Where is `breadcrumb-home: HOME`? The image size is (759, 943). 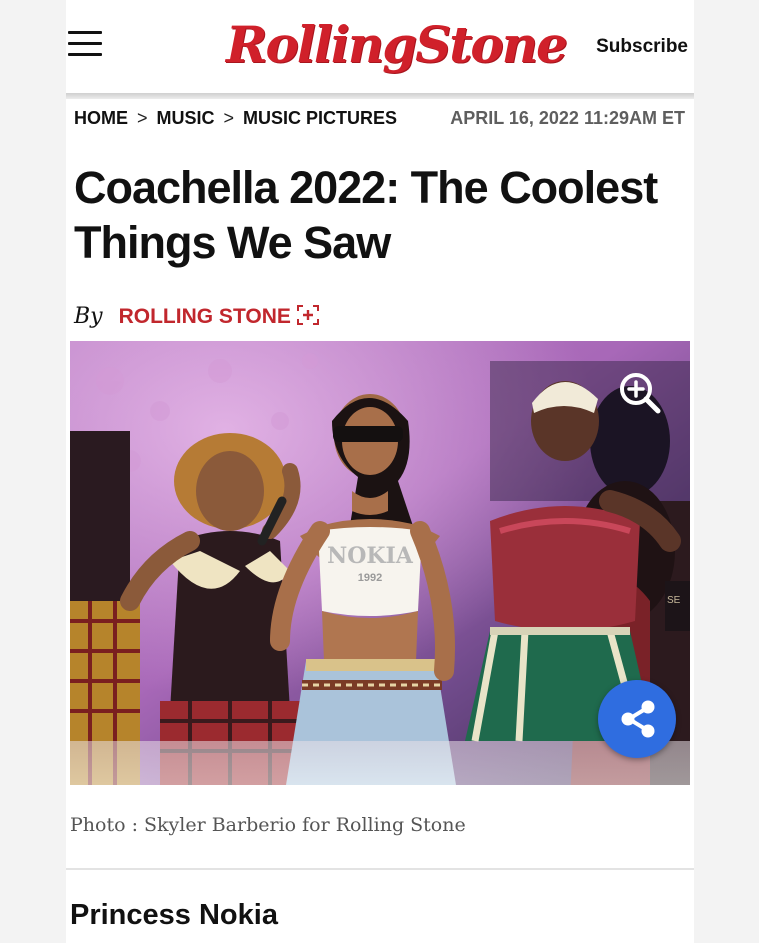
breadcrumb-home: HOME is located at coordinates (101, 118).